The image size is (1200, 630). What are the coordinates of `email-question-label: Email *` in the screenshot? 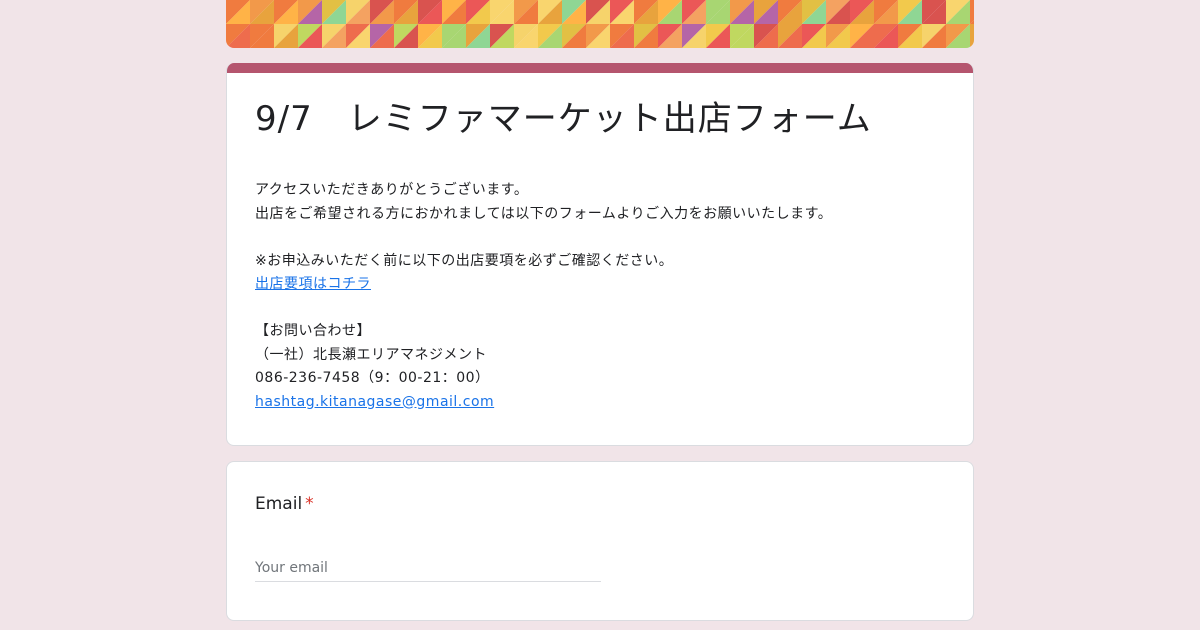 It's located at (284, 504).